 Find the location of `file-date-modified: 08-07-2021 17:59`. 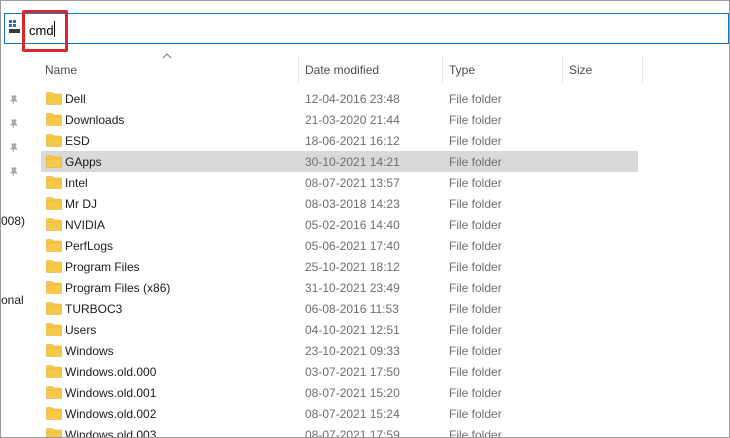

file-date-modified: 08-07-2021 17:59 is located at coordinates (352, 433).